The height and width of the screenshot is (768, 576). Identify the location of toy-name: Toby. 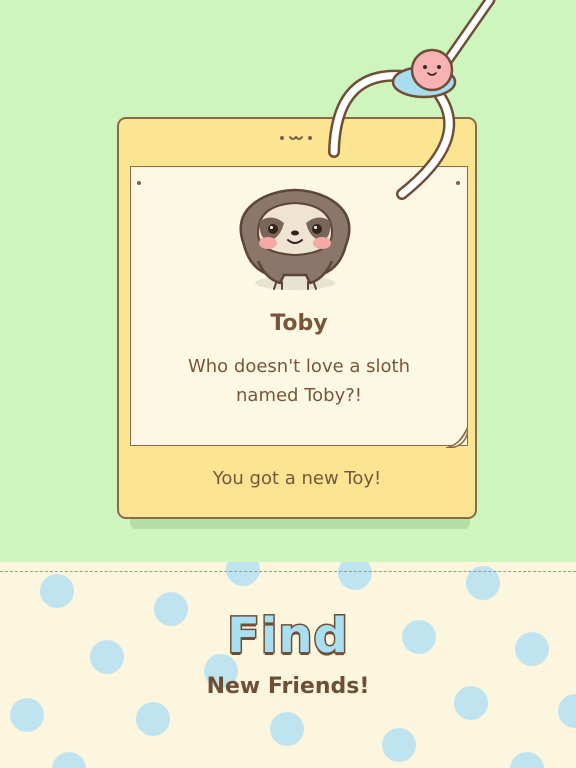
(299, 323).